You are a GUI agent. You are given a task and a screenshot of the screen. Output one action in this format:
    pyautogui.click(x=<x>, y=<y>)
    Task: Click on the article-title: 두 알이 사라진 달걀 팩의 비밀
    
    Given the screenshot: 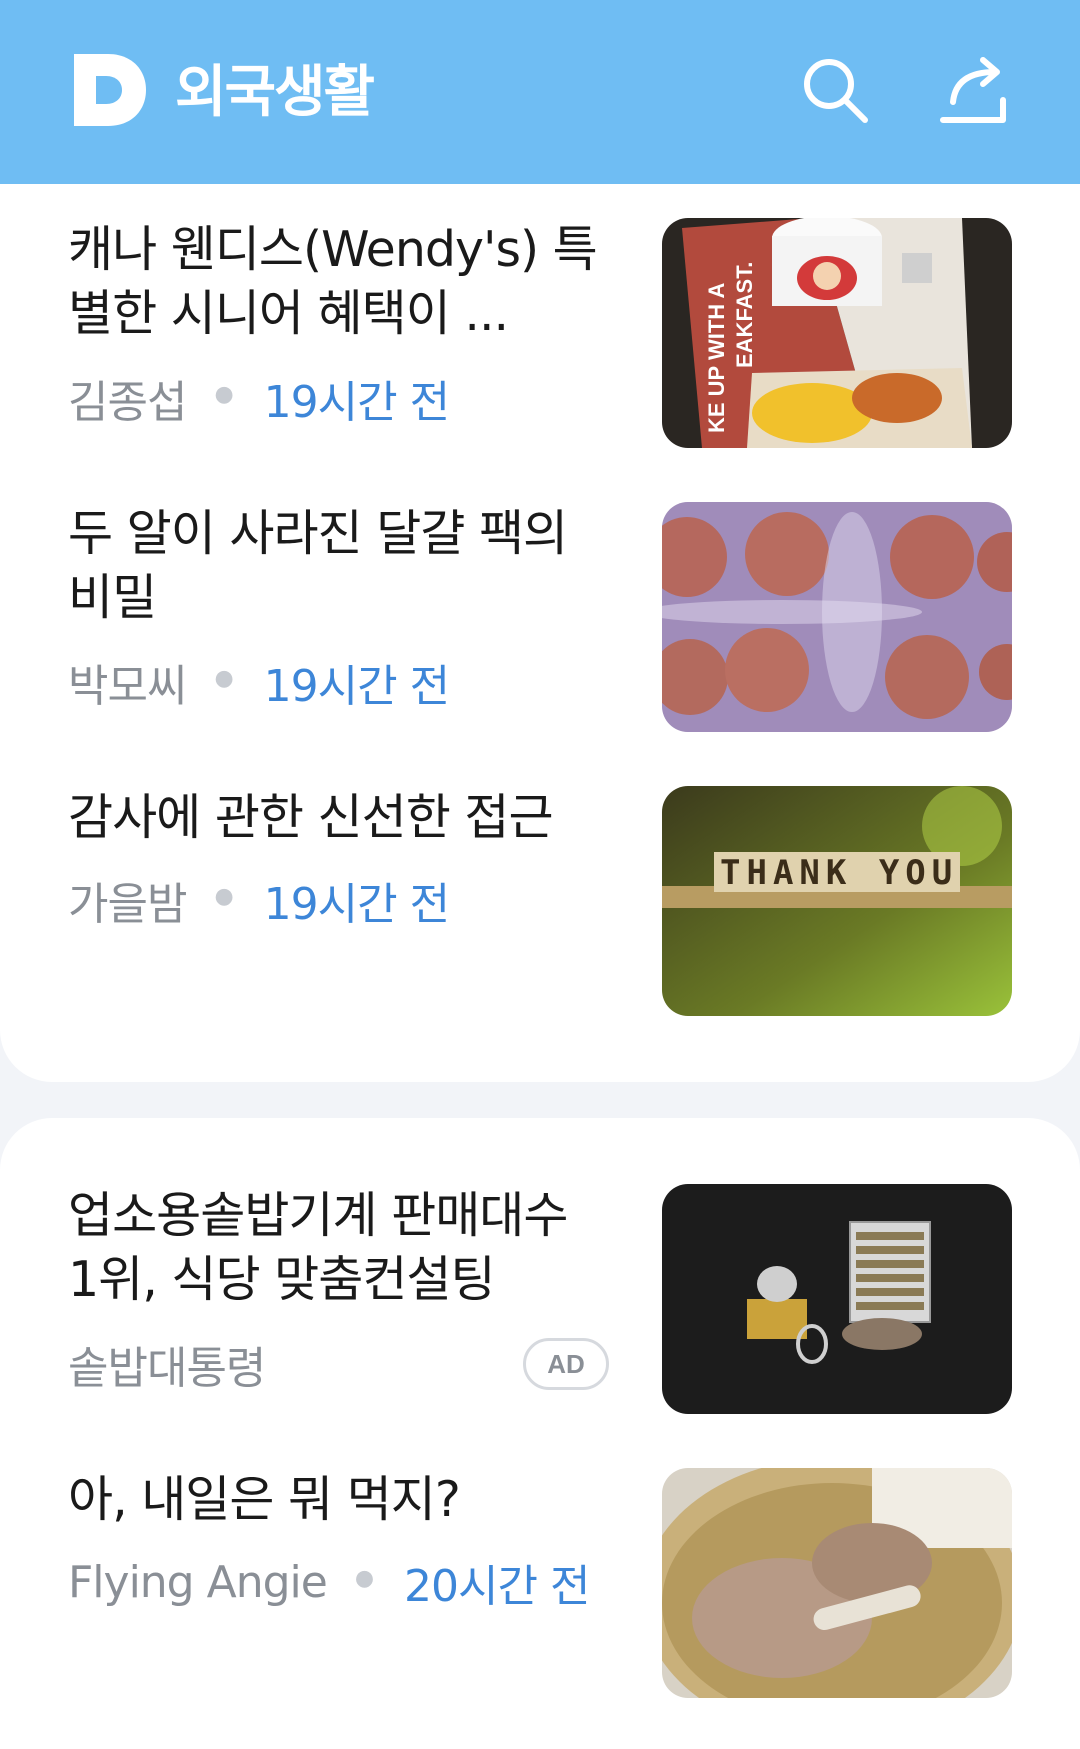 What is the action you would take?
    pyautogui.click(x=338, y=566)
    